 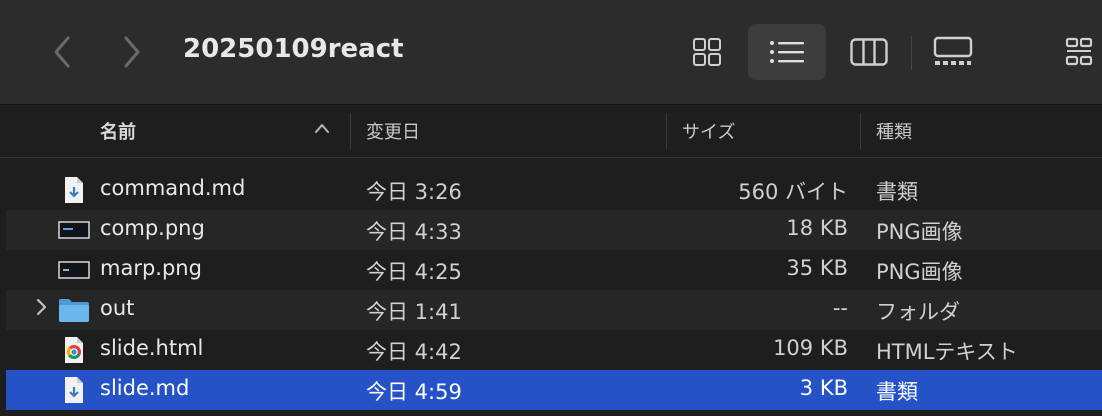 What do you see at coordinates (810, 348) in the screenshot?
I see `file-size: 109 KB` at bounding box center [810, 348].